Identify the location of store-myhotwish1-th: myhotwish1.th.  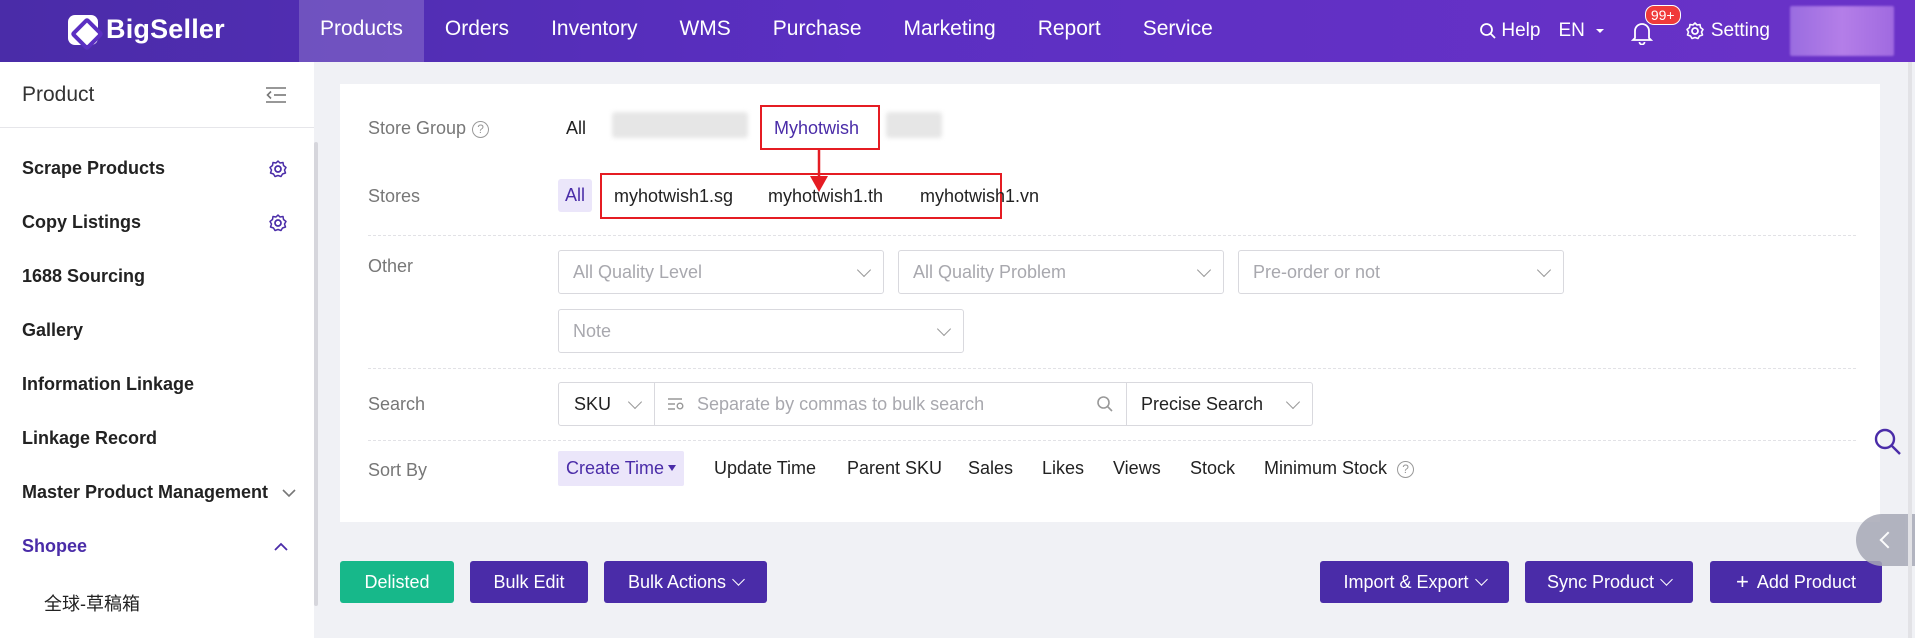
(825, 196).